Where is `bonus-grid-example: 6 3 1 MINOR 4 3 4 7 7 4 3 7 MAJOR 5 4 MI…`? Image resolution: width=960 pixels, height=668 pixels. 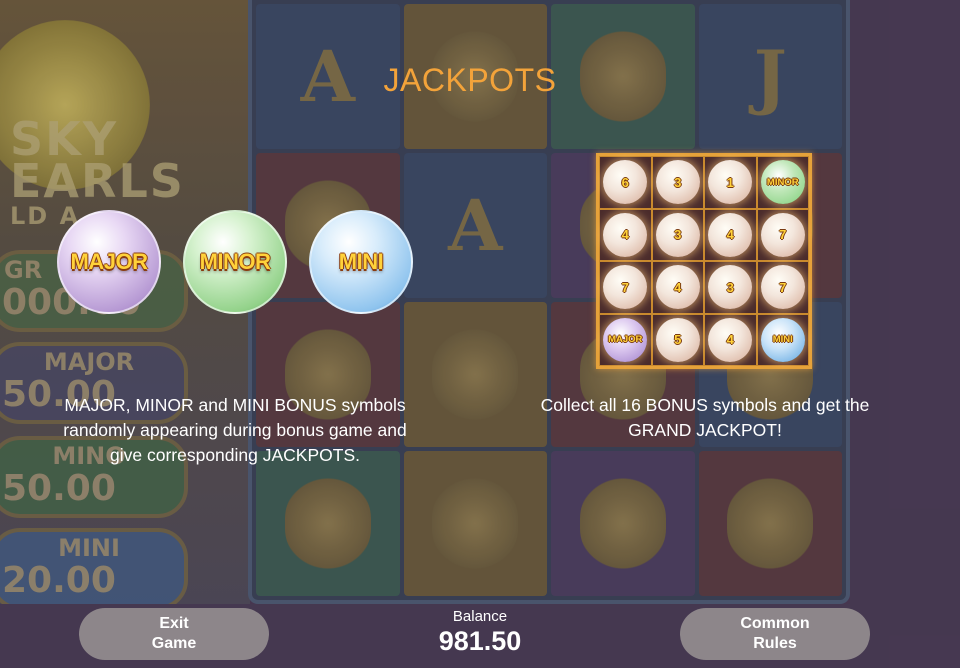 bonus-grid-example: 6 3 1 MINOR 4 3 4 7 7 4 3 7 MAJOR 5 4 MI… is located at coordinates (704, 261).